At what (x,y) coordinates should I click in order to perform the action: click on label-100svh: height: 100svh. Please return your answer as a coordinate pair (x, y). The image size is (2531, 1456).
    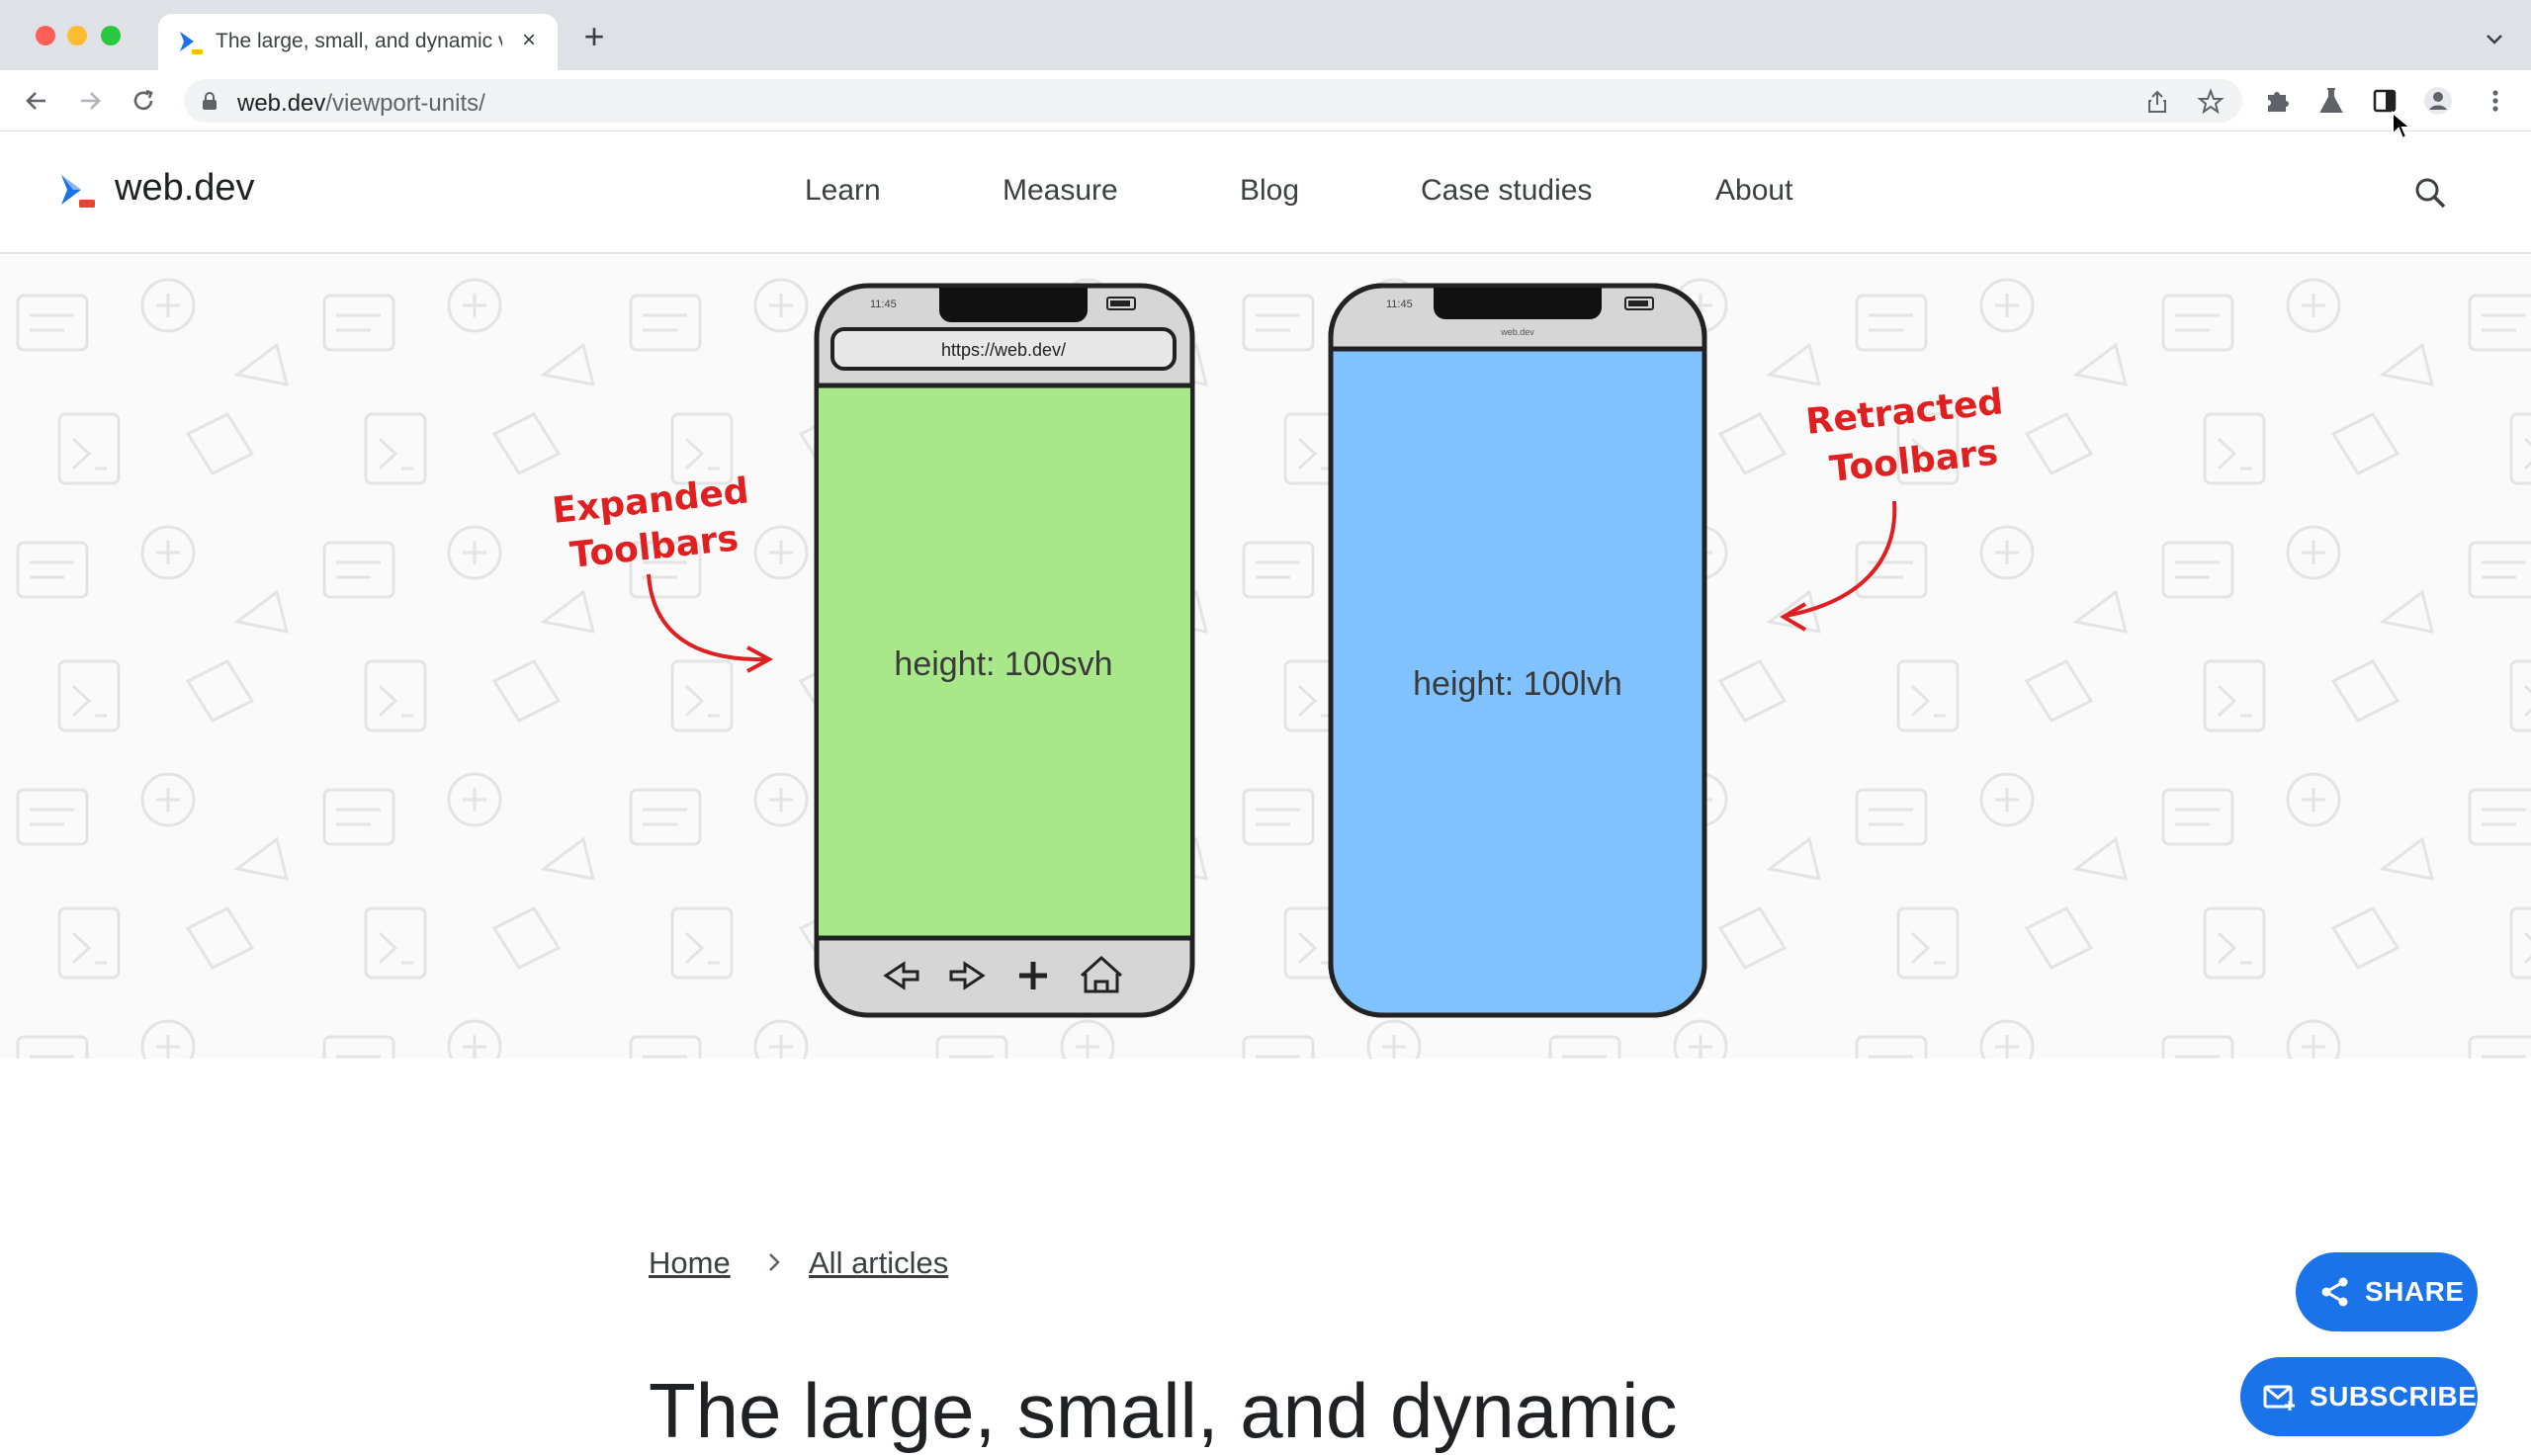
    Looking at the image, I should click on (1003, 664).